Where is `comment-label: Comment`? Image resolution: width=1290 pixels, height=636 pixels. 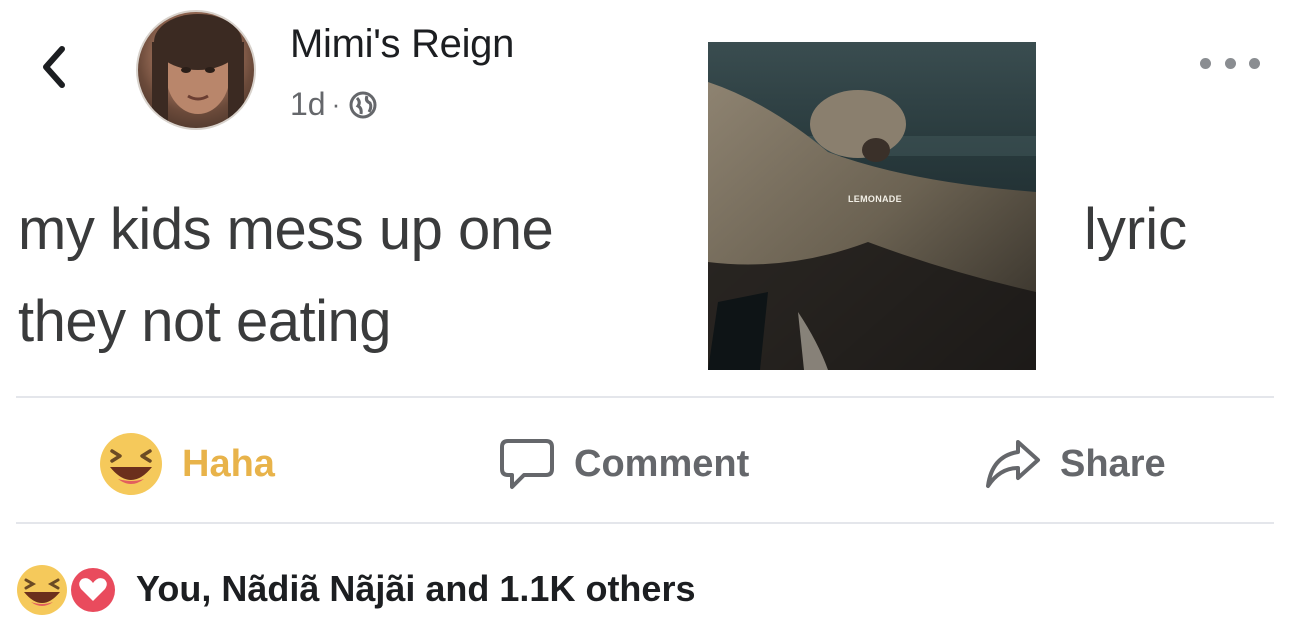
comment-label: Comment is located at coordinates (662, 463).